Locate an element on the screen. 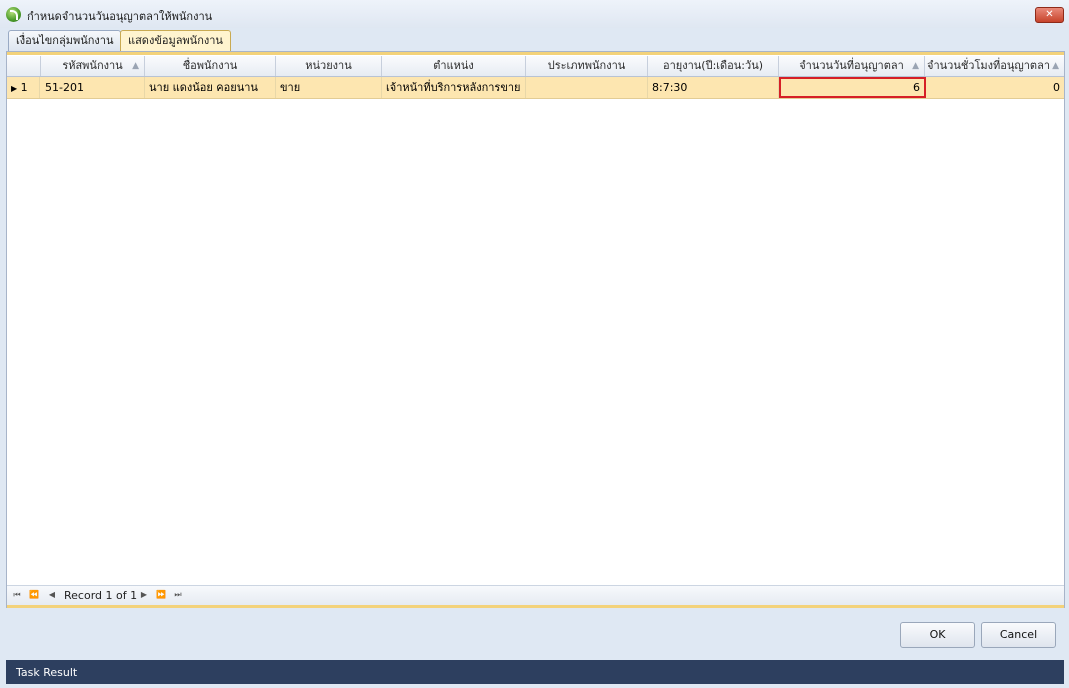 The image size is (1069, 688). next-record-icon: ▶ is located at coordinates (144, 595).